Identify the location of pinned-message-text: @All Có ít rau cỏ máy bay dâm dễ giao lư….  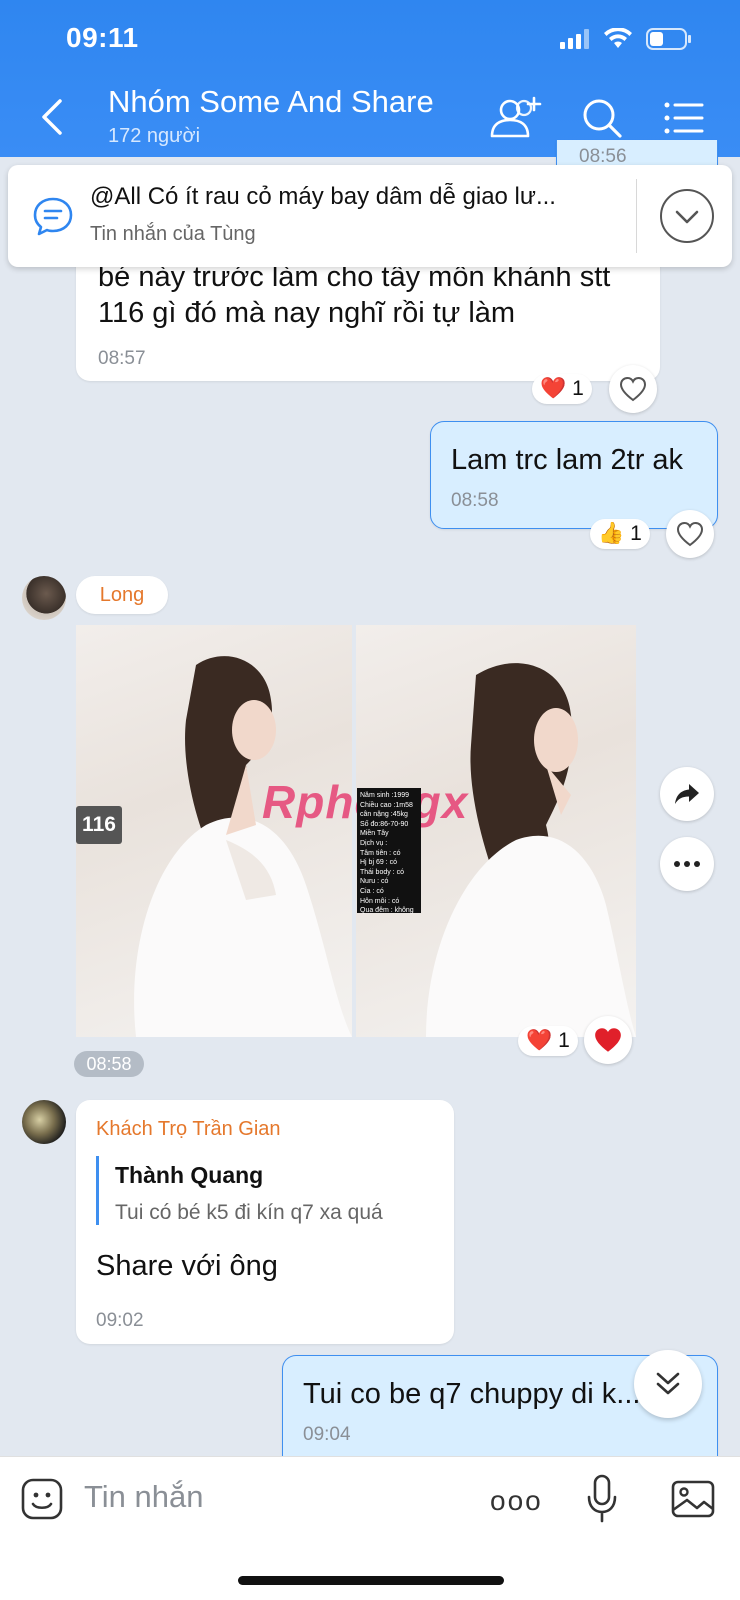
(323, 196).